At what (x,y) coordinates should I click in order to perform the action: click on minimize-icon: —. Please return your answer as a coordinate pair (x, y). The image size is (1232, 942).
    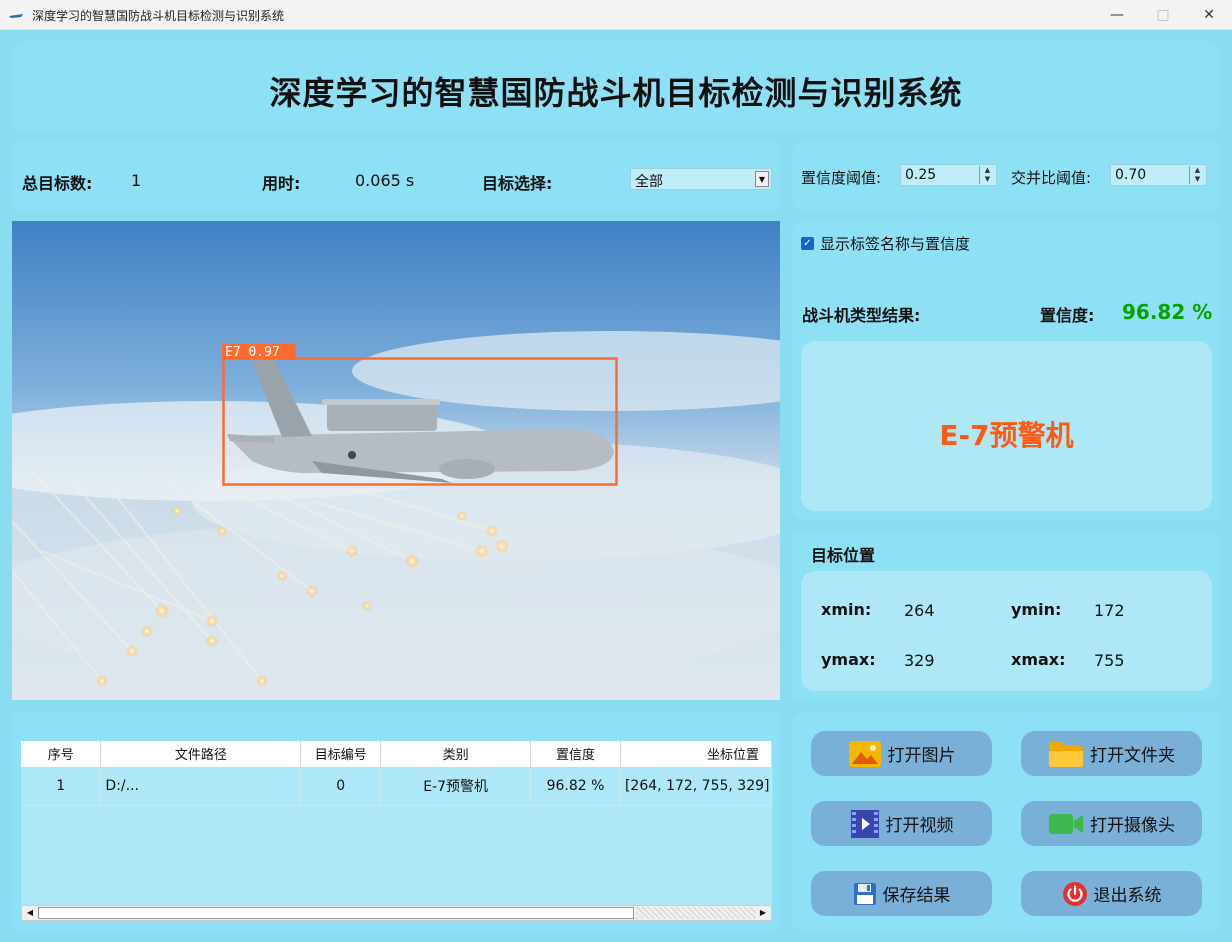
    Looking at the image, I should click on (1117, 15).